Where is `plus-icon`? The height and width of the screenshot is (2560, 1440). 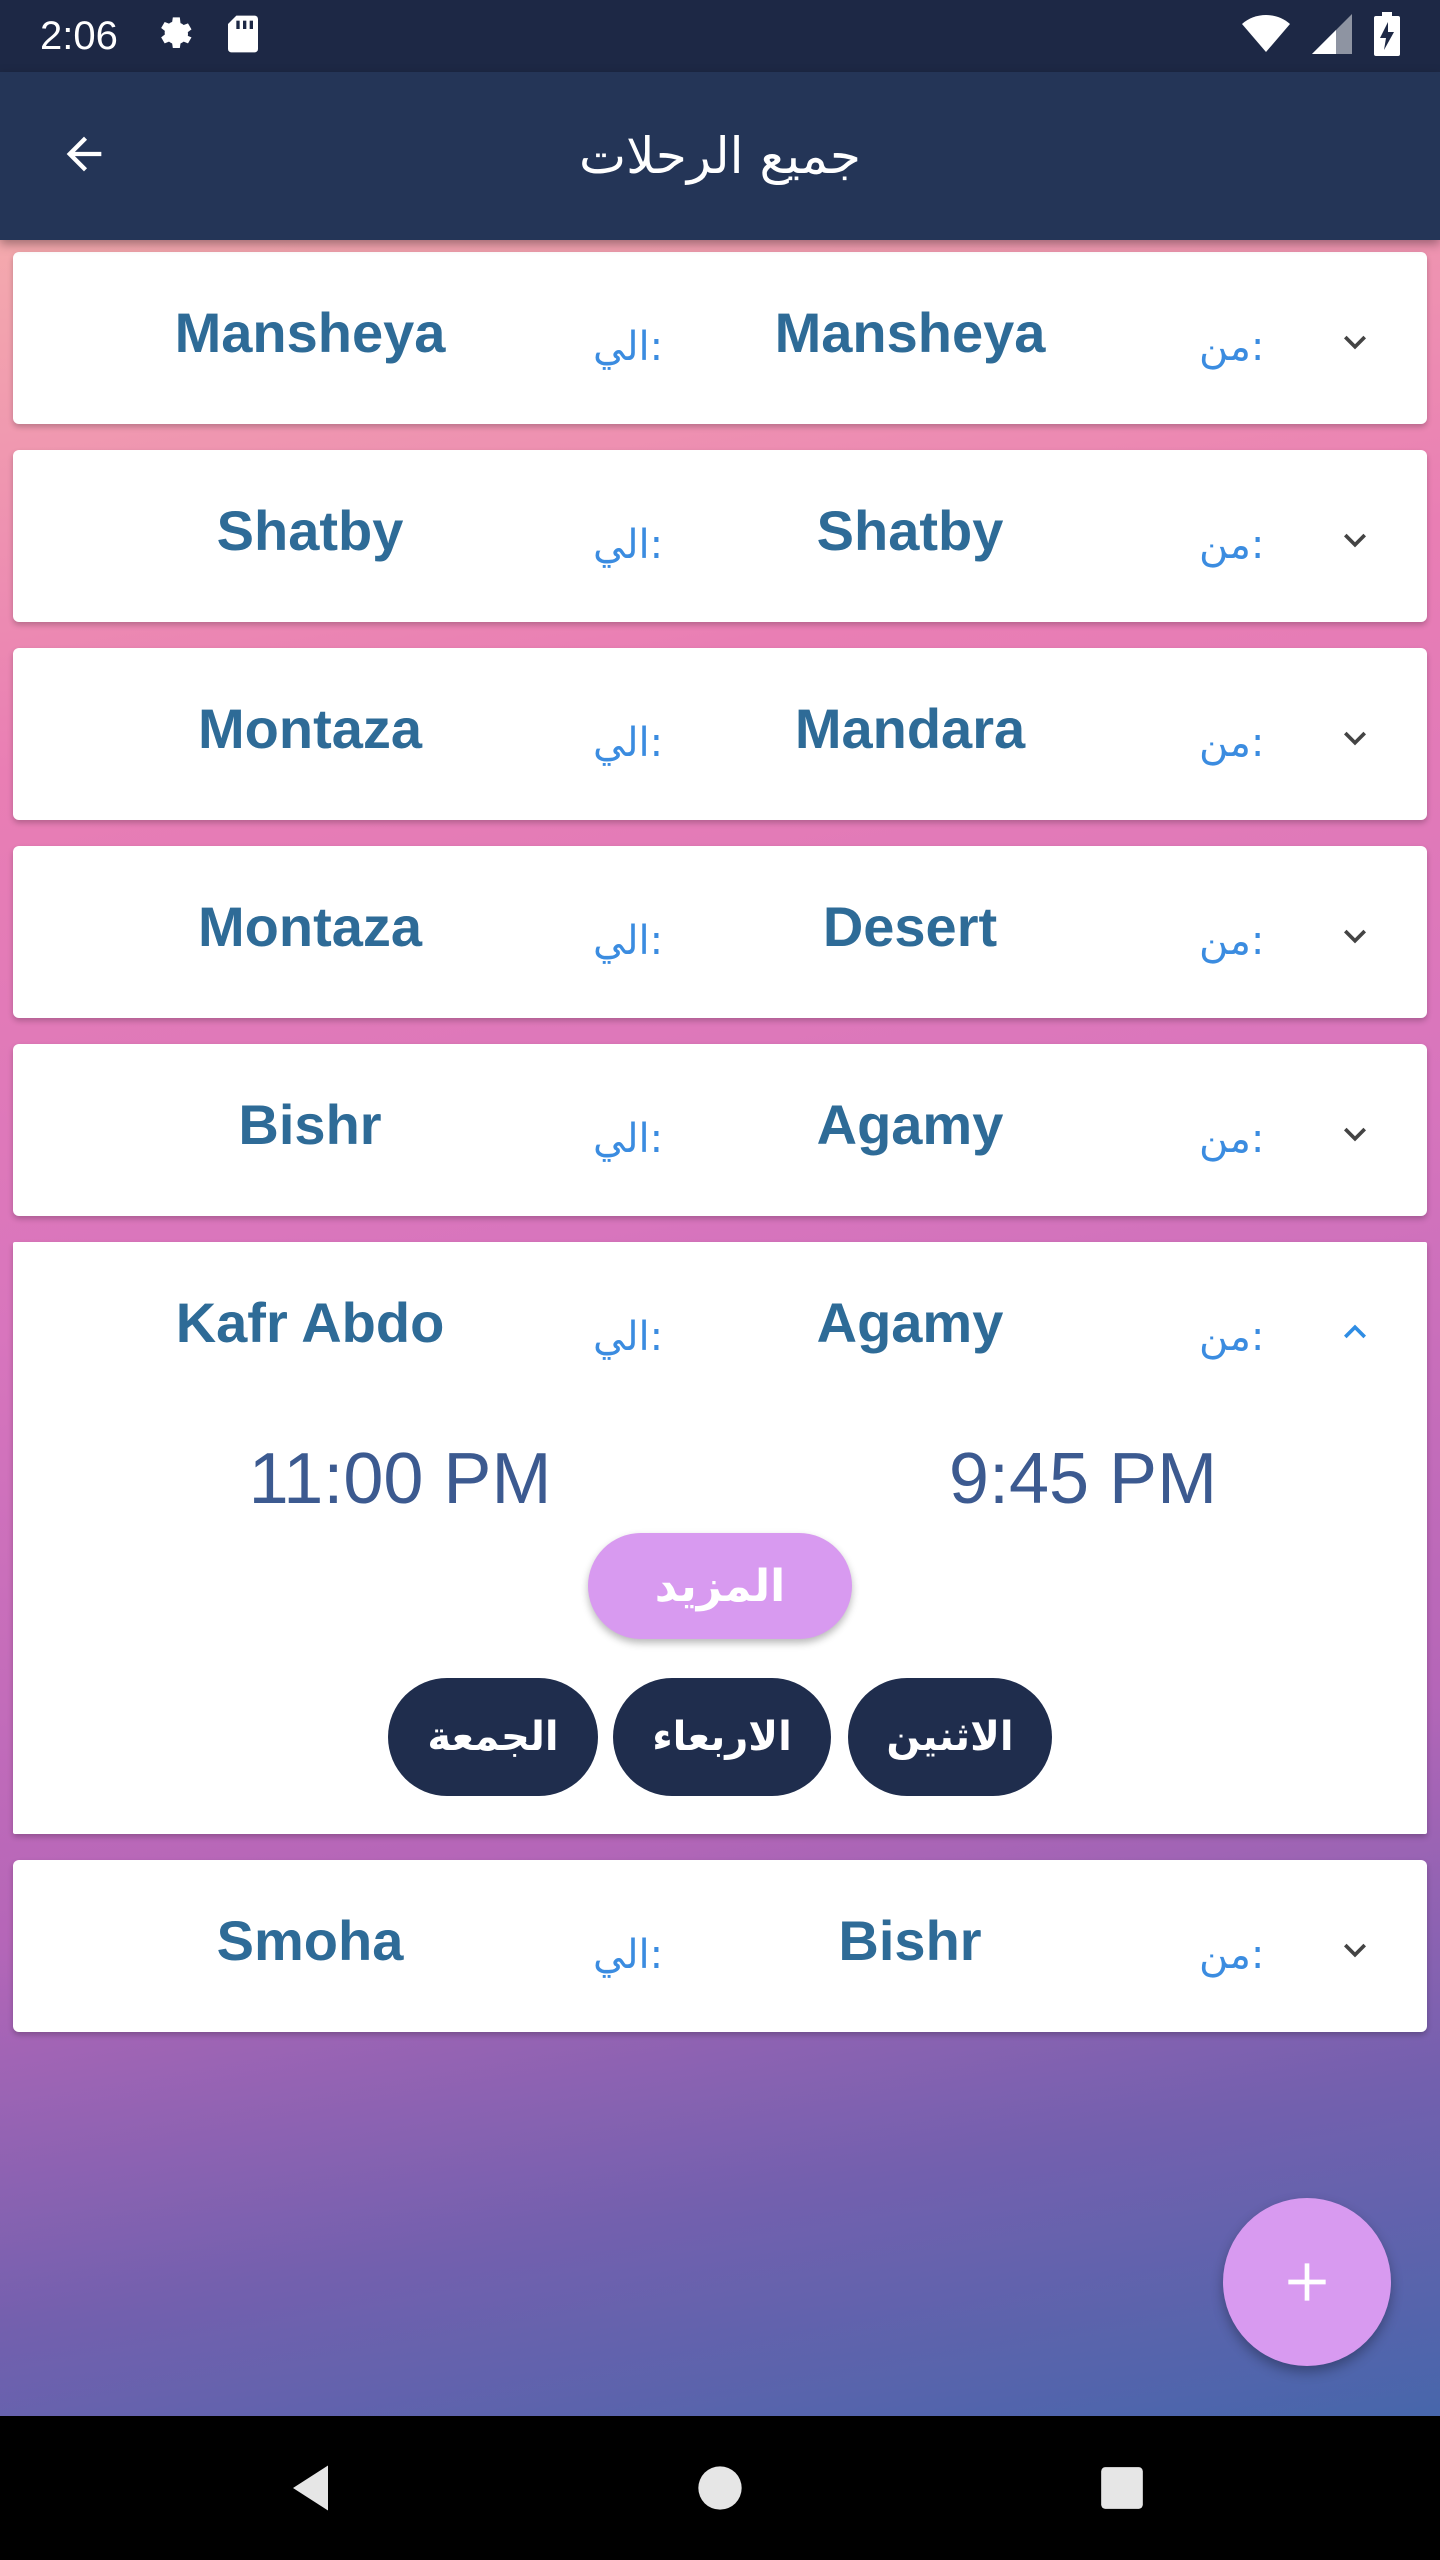 plus-icon is located at coordinates (1307, 2282).